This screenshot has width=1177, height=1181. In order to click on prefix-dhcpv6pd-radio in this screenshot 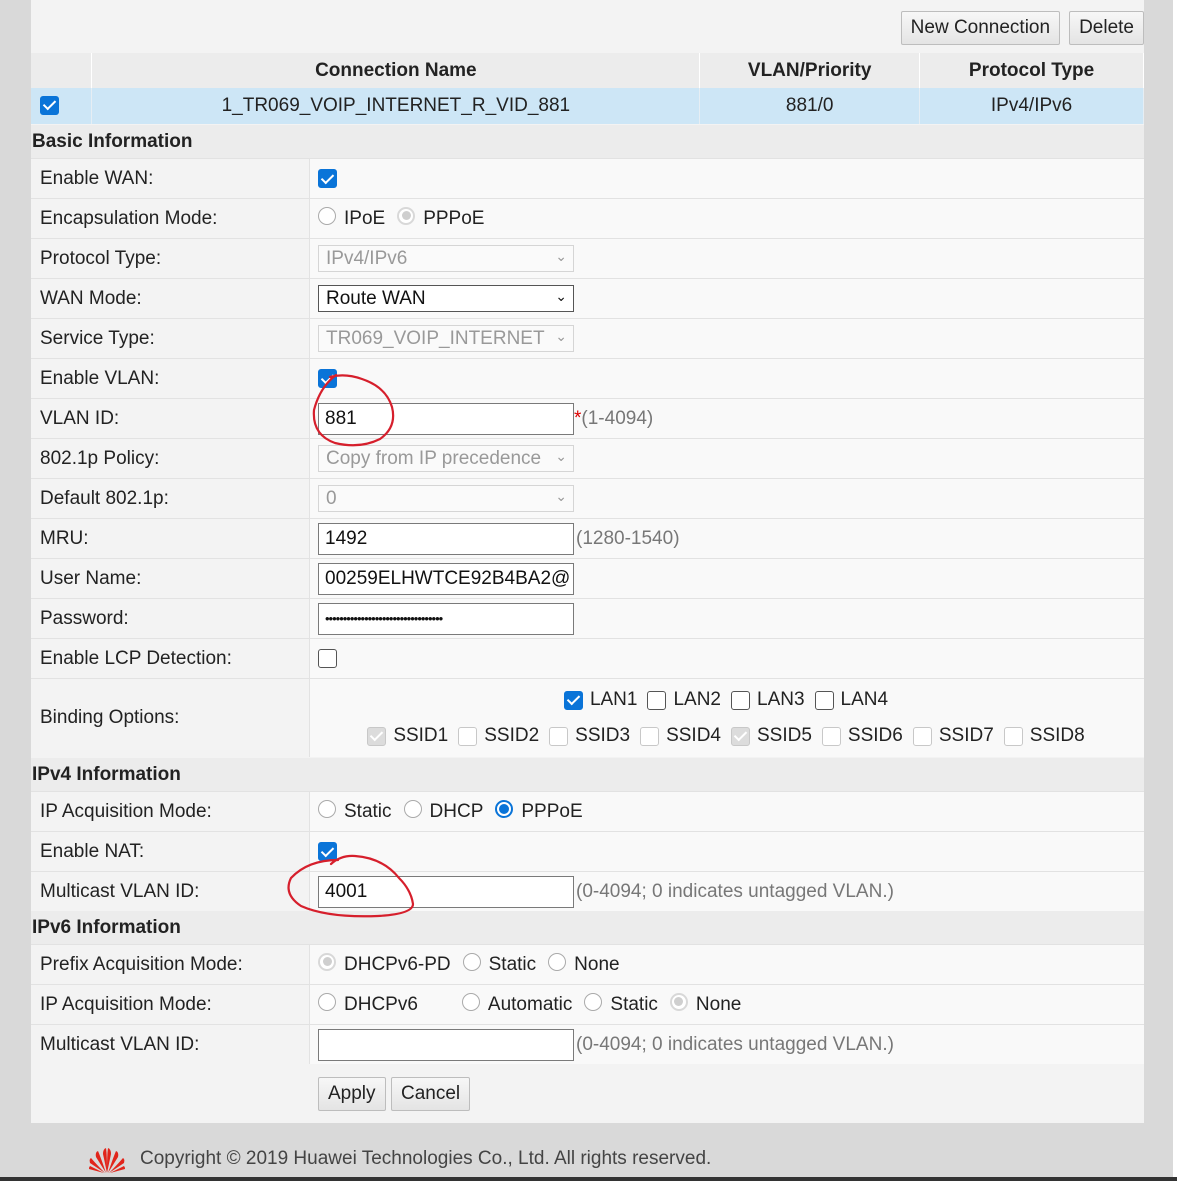, I will do `click(327, 961)`.